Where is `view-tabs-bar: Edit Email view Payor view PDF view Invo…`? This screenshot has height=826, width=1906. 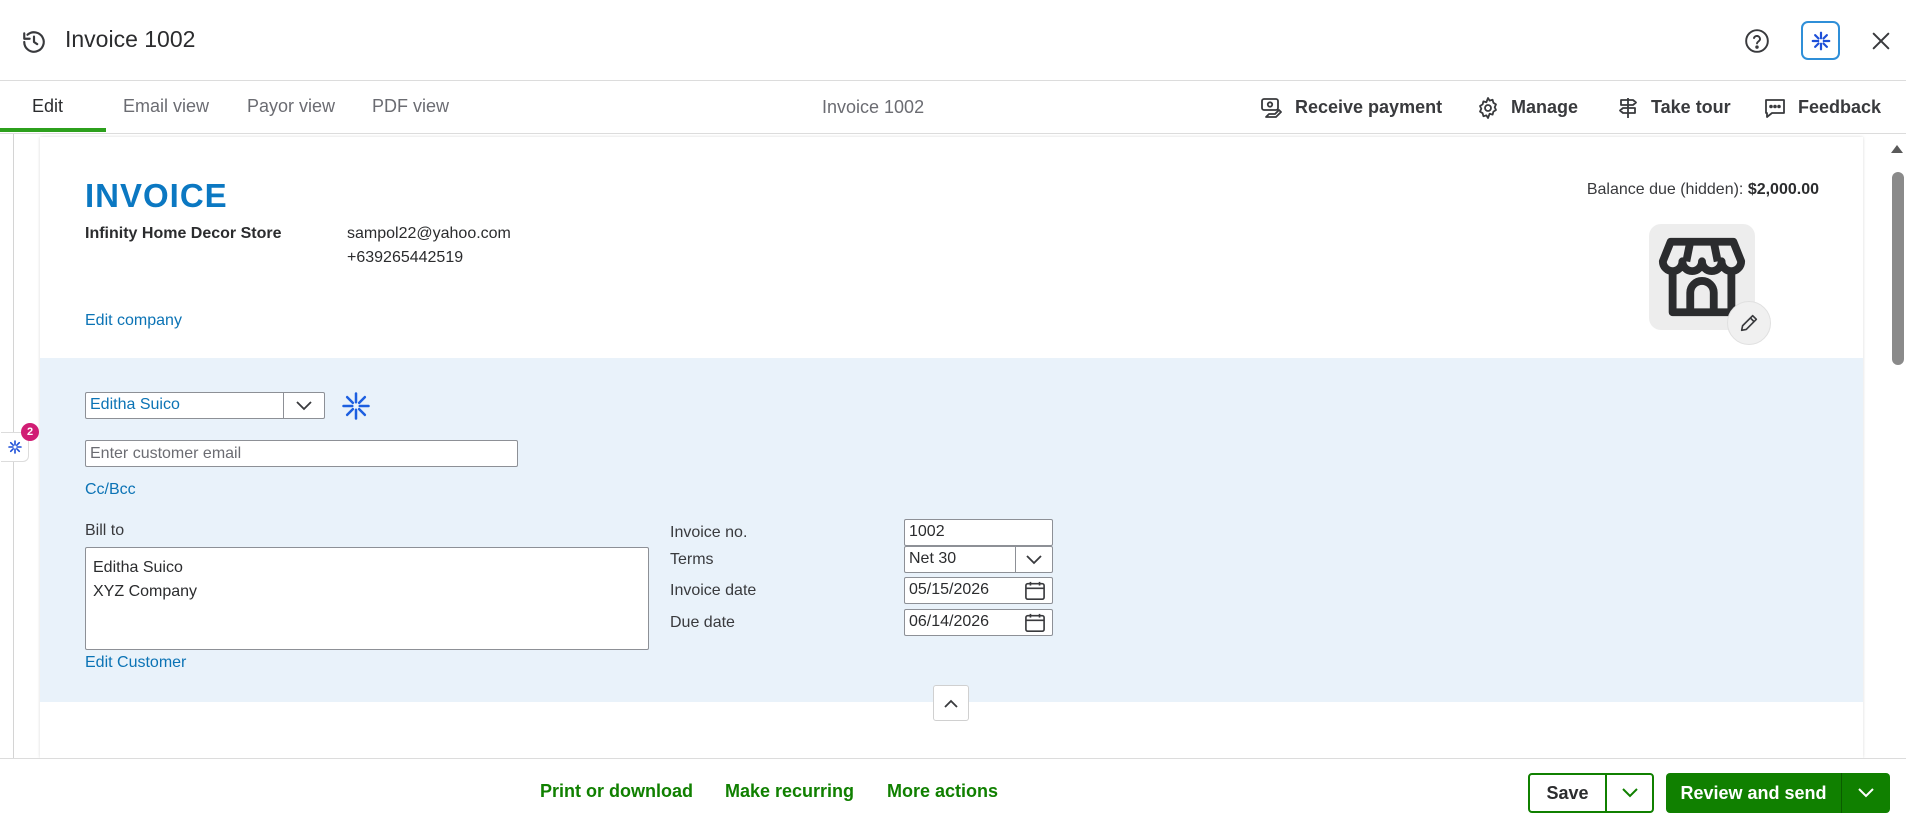
view-tabs-bar: Edit Email view Payor view PDF view Invo… is located at coordinates (953, 107).